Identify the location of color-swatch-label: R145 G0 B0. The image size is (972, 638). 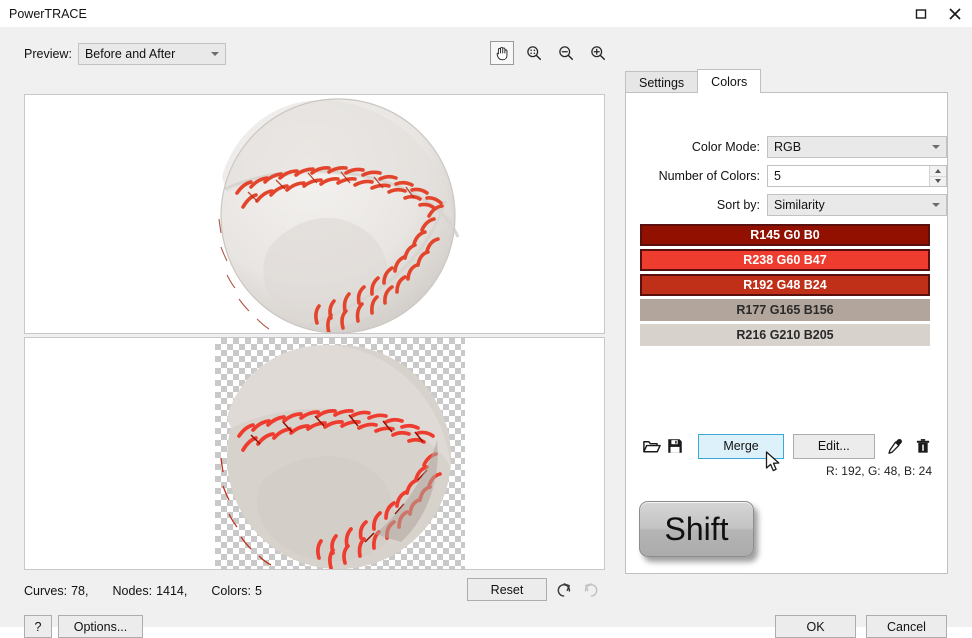
(785, 235).